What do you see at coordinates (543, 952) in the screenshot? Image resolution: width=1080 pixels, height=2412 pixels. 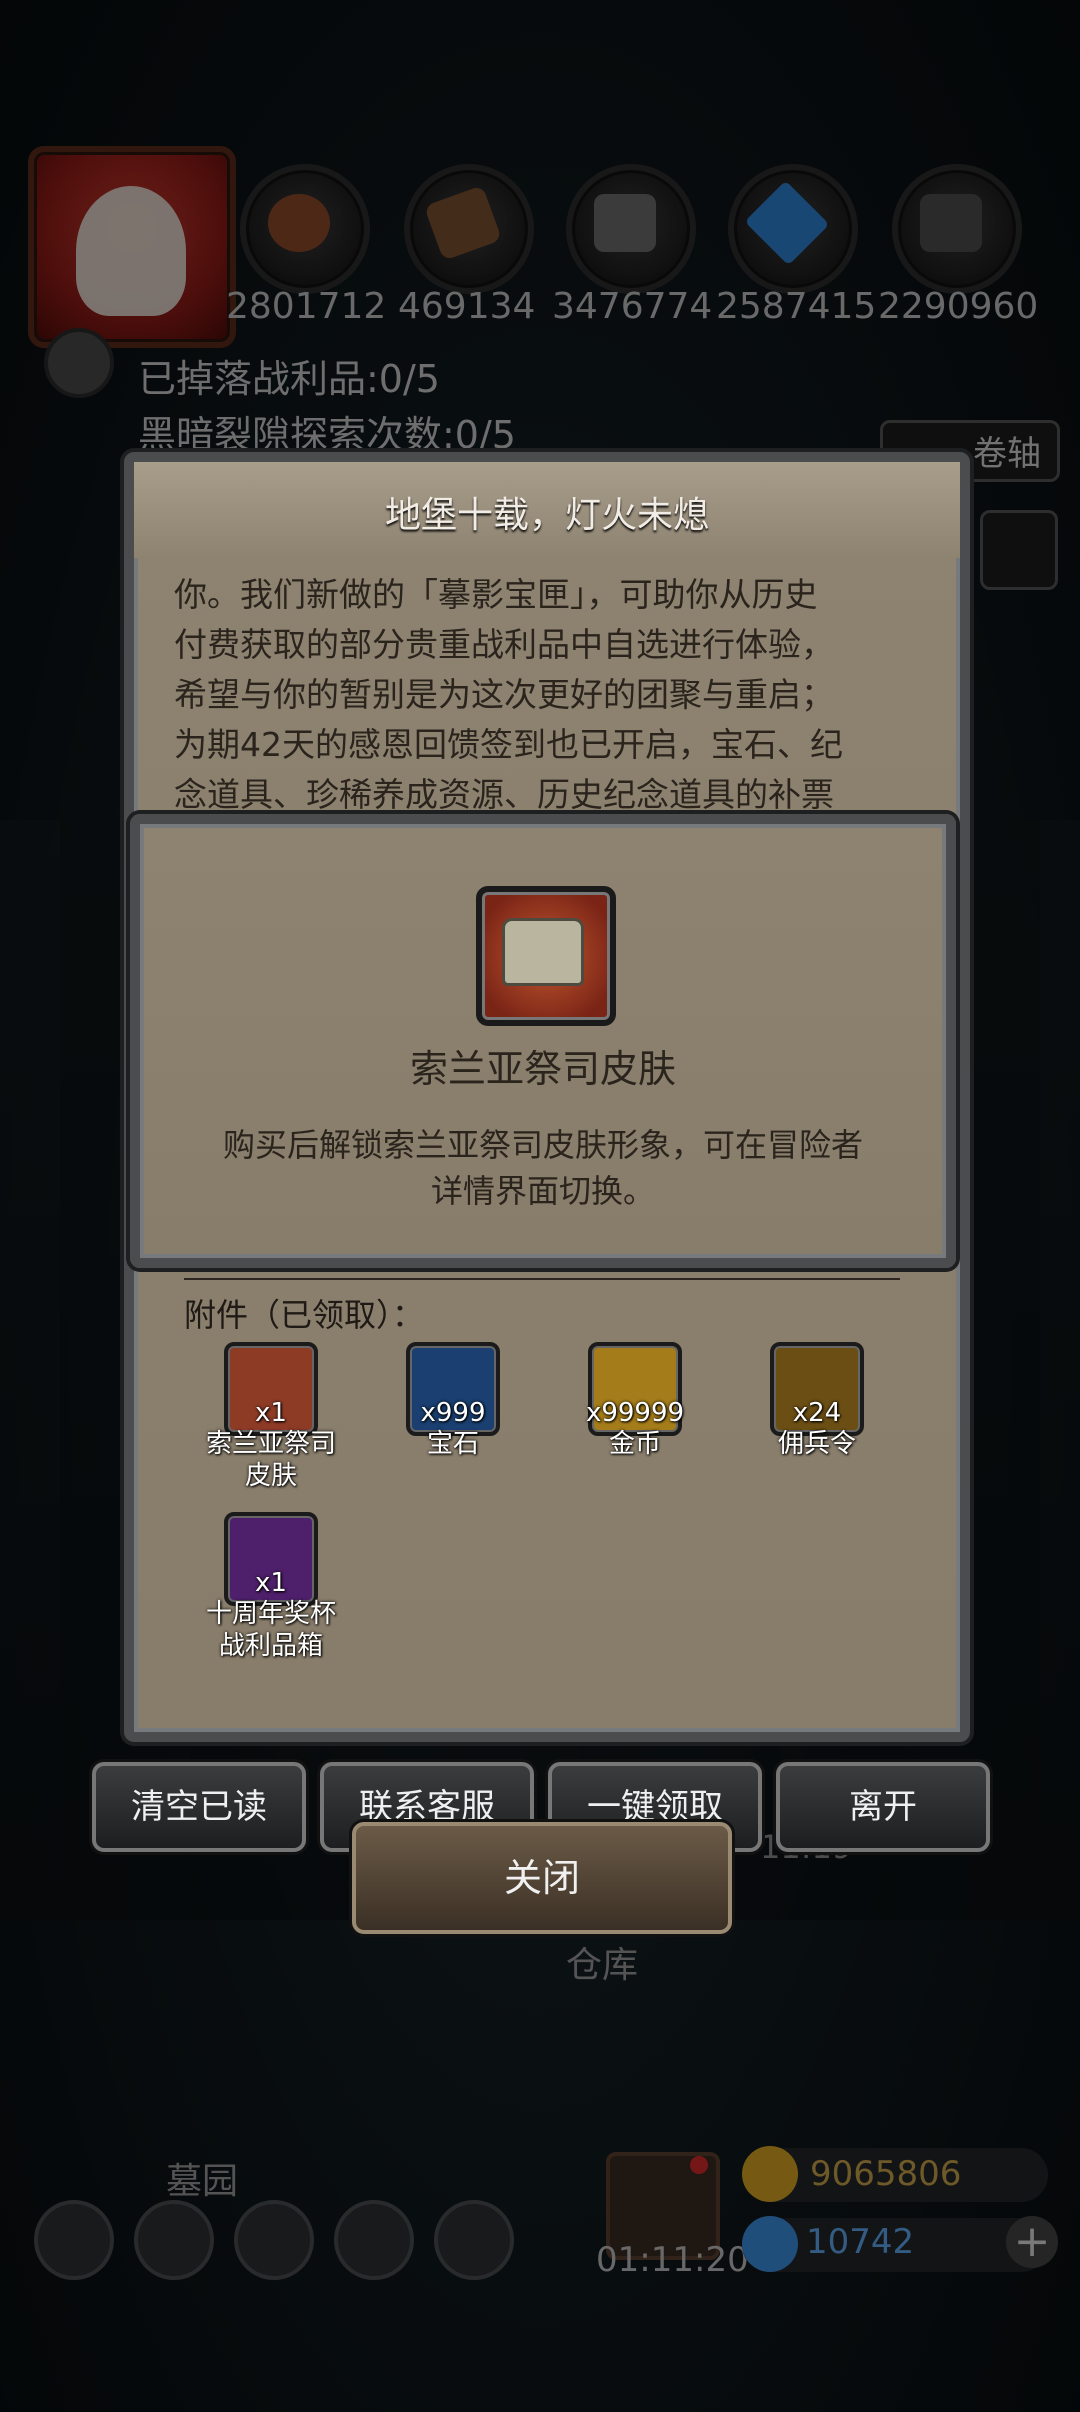 I see `chest-body` at bounding box center [543, 952].